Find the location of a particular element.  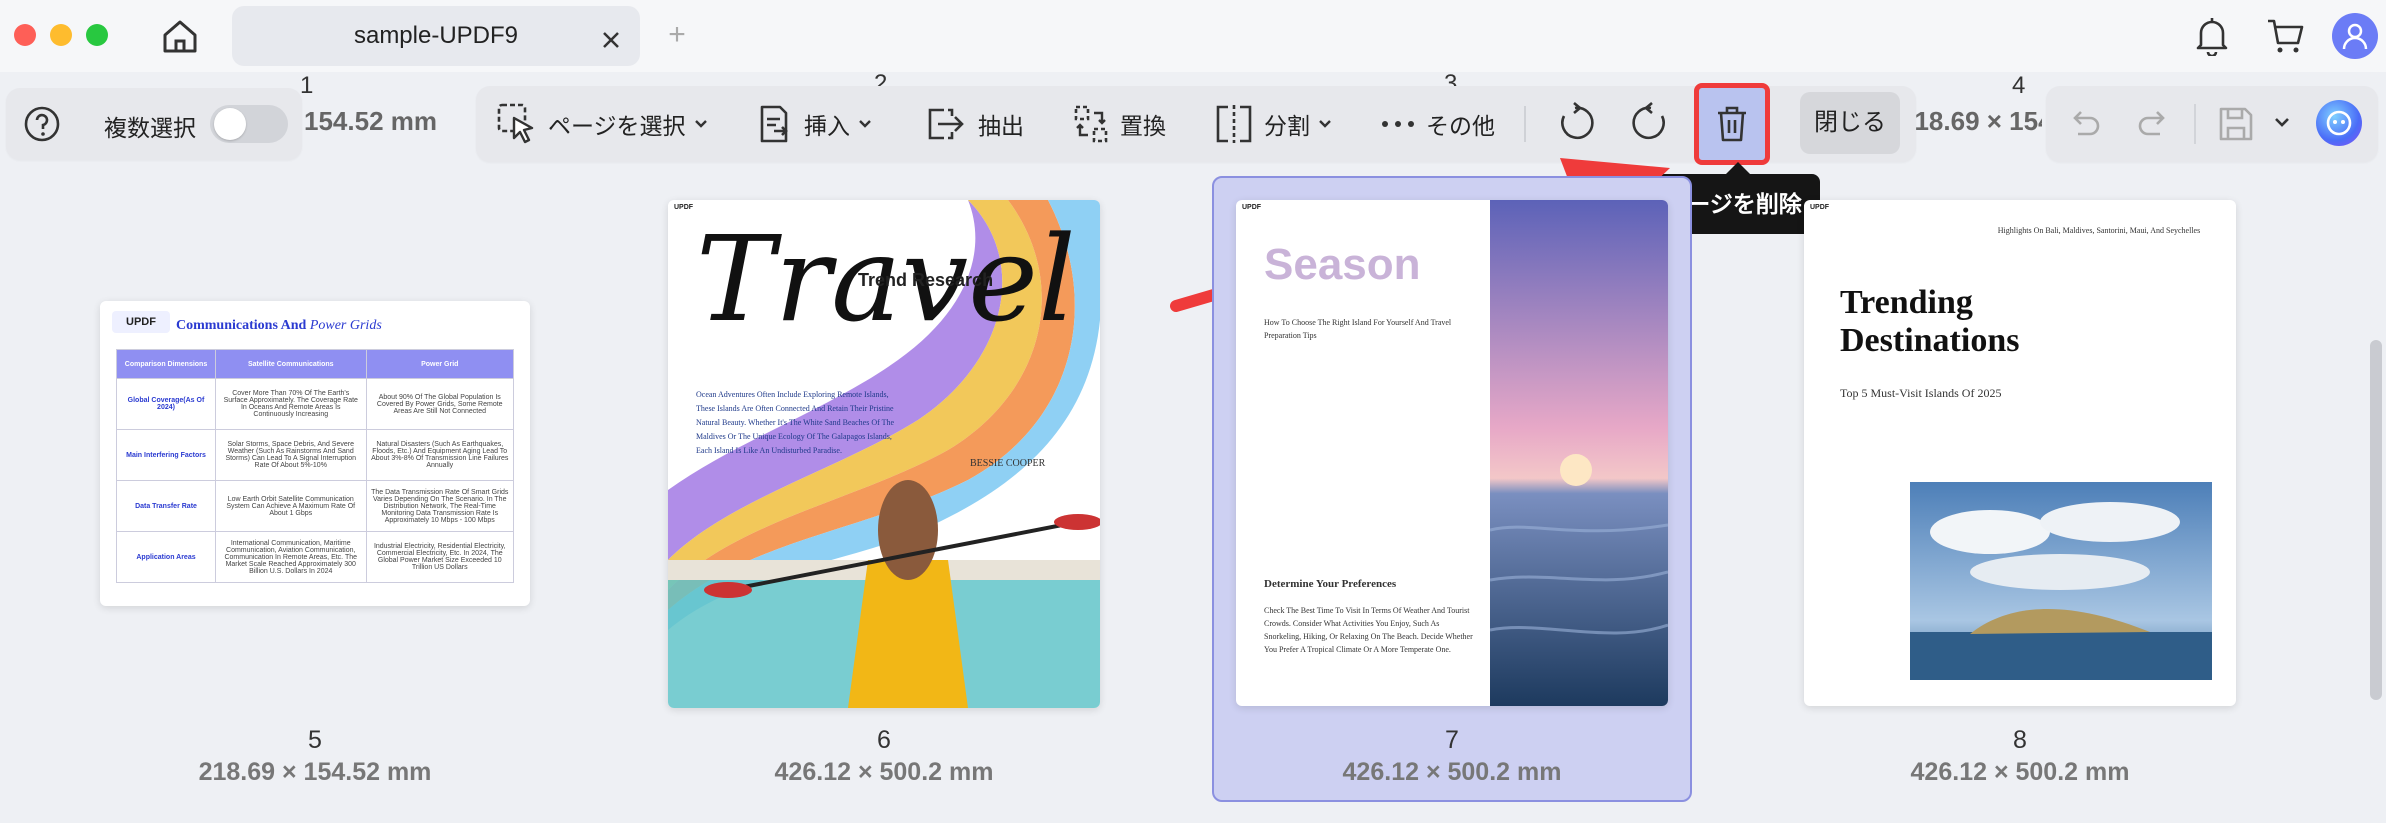

table-cell: Data Transfer Rate is located at coordinates (166, 506).